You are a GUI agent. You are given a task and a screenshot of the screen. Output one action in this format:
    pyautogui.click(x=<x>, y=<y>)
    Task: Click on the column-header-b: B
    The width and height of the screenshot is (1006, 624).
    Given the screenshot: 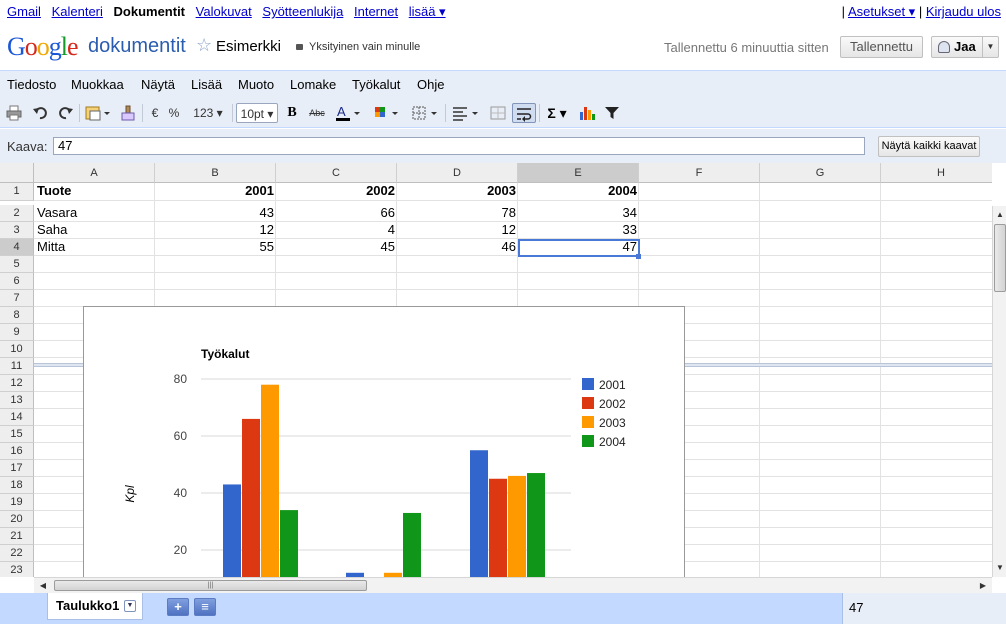 What is the action you would take?
    pyautogui.click(x=215, y=173)
    